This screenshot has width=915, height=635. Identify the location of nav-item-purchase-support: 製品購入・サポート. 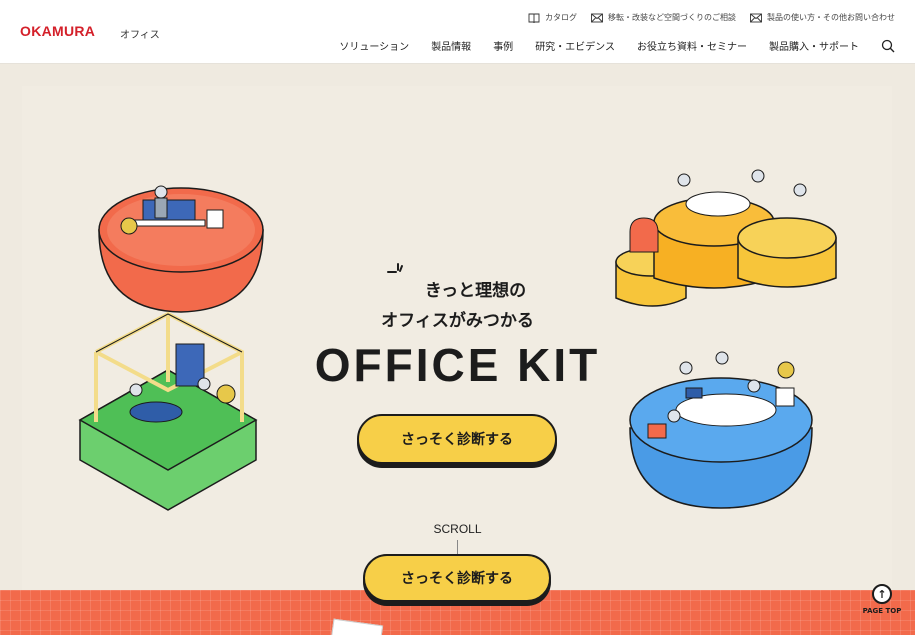
(814, 45).